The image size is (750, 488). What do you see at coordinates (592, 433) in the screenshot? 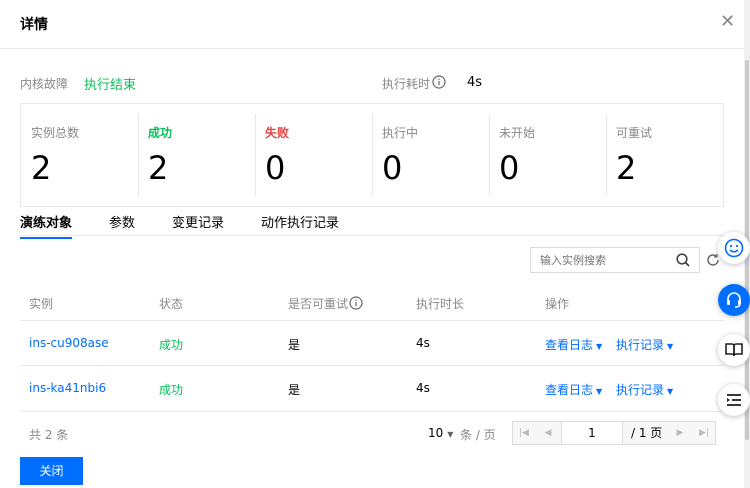
I see `page-number-input: 1` at bounding box center [592, 433].